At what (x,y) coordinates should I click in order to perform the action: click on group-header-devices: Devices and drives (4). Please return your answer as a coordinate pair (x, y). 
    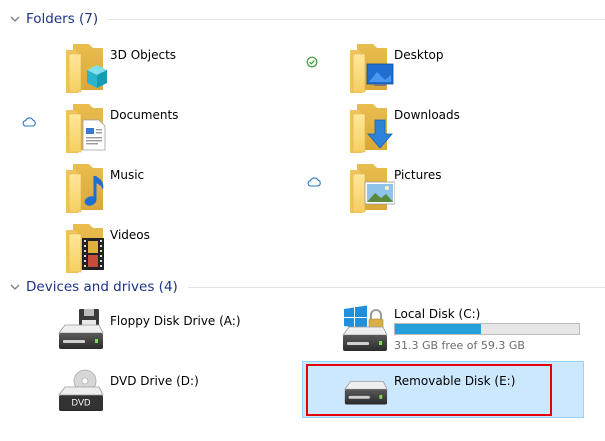
    Looking at the image, I should click on (306, 287).